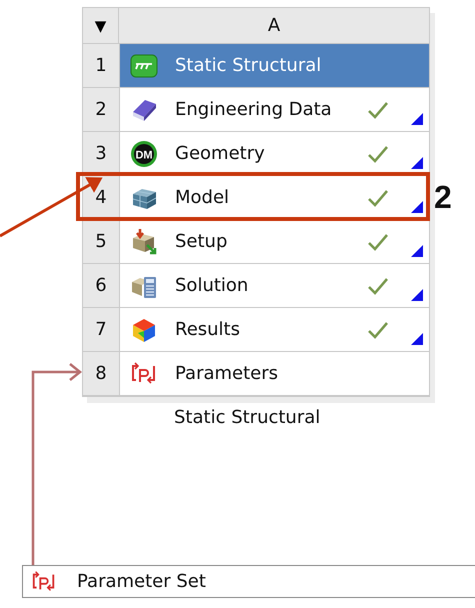 Image resolution: width=475 pixels, height=608 pixels. I want to click on callout-number: 2, so click(443, 197).